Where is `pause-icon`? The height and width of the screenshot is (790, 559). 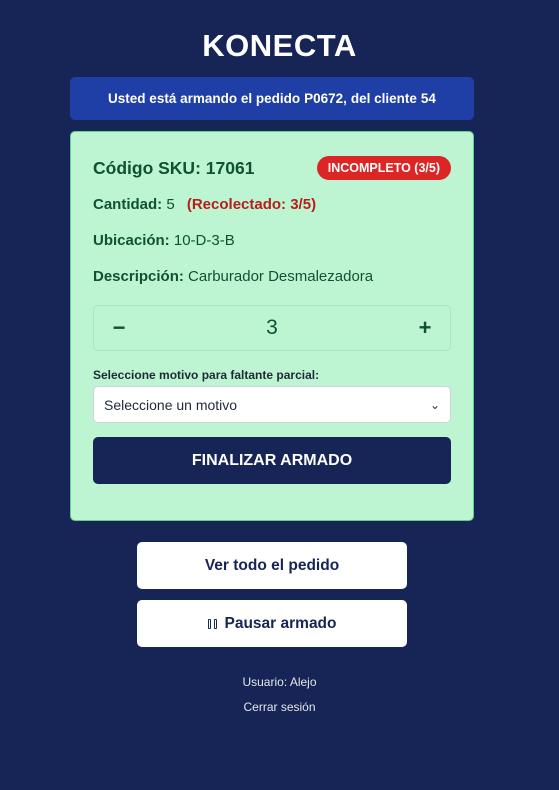 pause-icon is located at coordinates (212, 623).